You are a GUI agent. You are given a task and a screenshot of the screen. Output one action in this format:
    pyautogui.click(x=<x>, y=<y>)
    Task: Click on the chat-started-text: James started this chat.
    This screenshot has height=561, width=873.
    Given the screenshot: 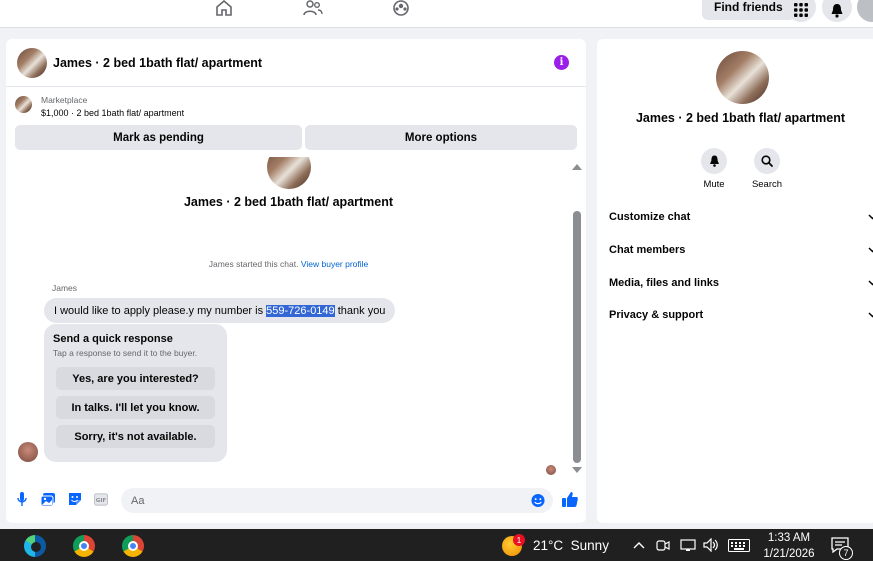 What is the action you would take?
    pyautogui.click(x=253, y=264)
    